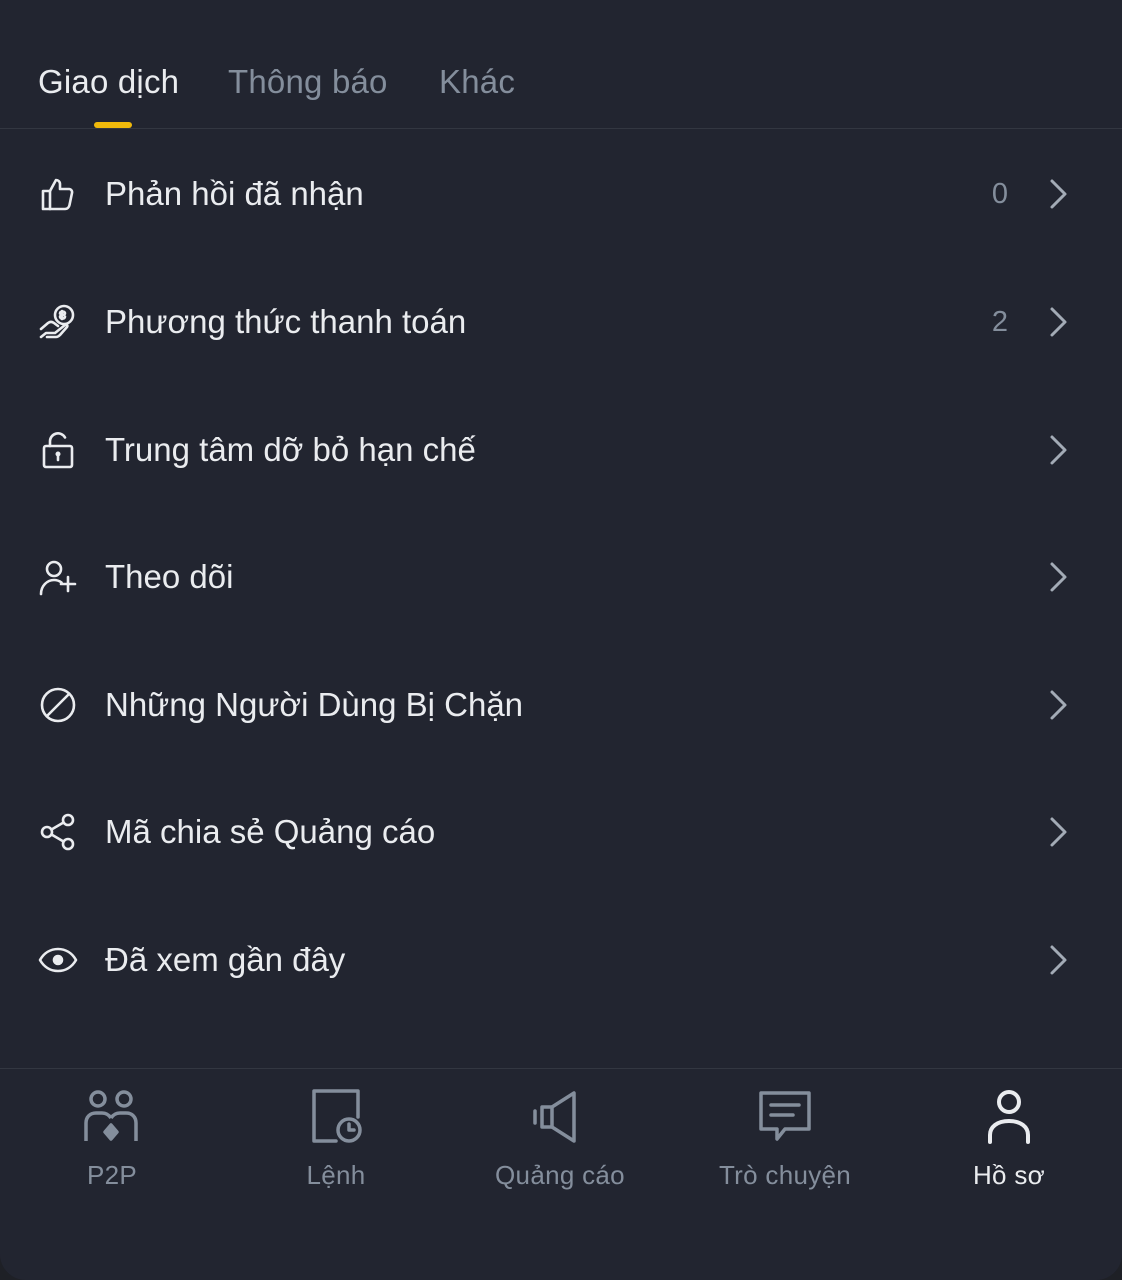 The height and width of the screenshot is (1280, 1122). Describe the element at coordinates (785, 1175) in the screenshot. I see `nav-label: Trò chuyện` at that location.